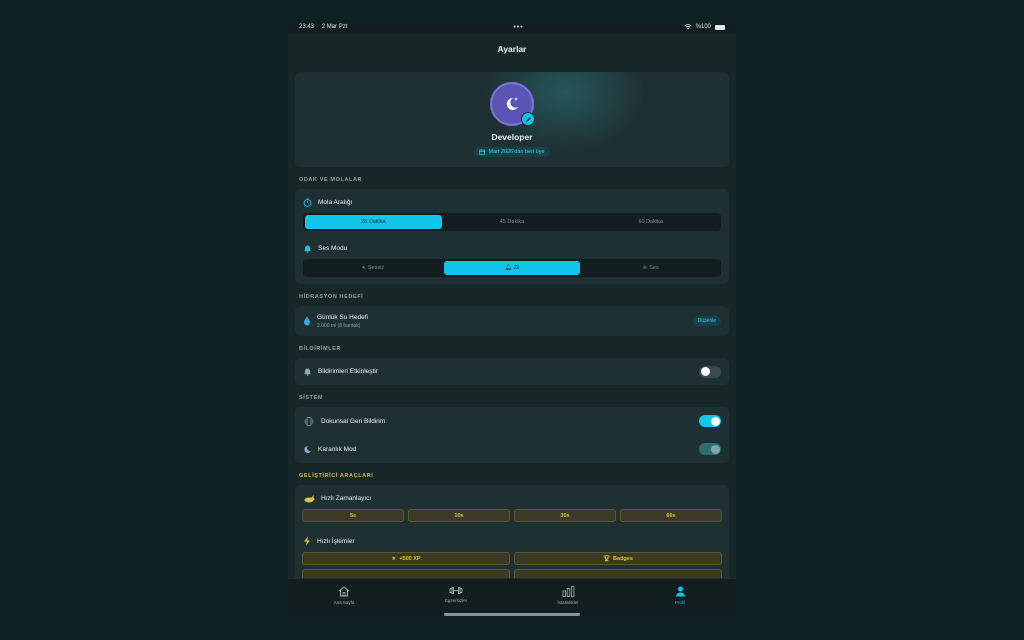 The image size is (1024, 640). Describe the element at coordinates (353, 421) in the screenshot. I see `haptic-label: Dokunsal Geri Bildirim` at that location.